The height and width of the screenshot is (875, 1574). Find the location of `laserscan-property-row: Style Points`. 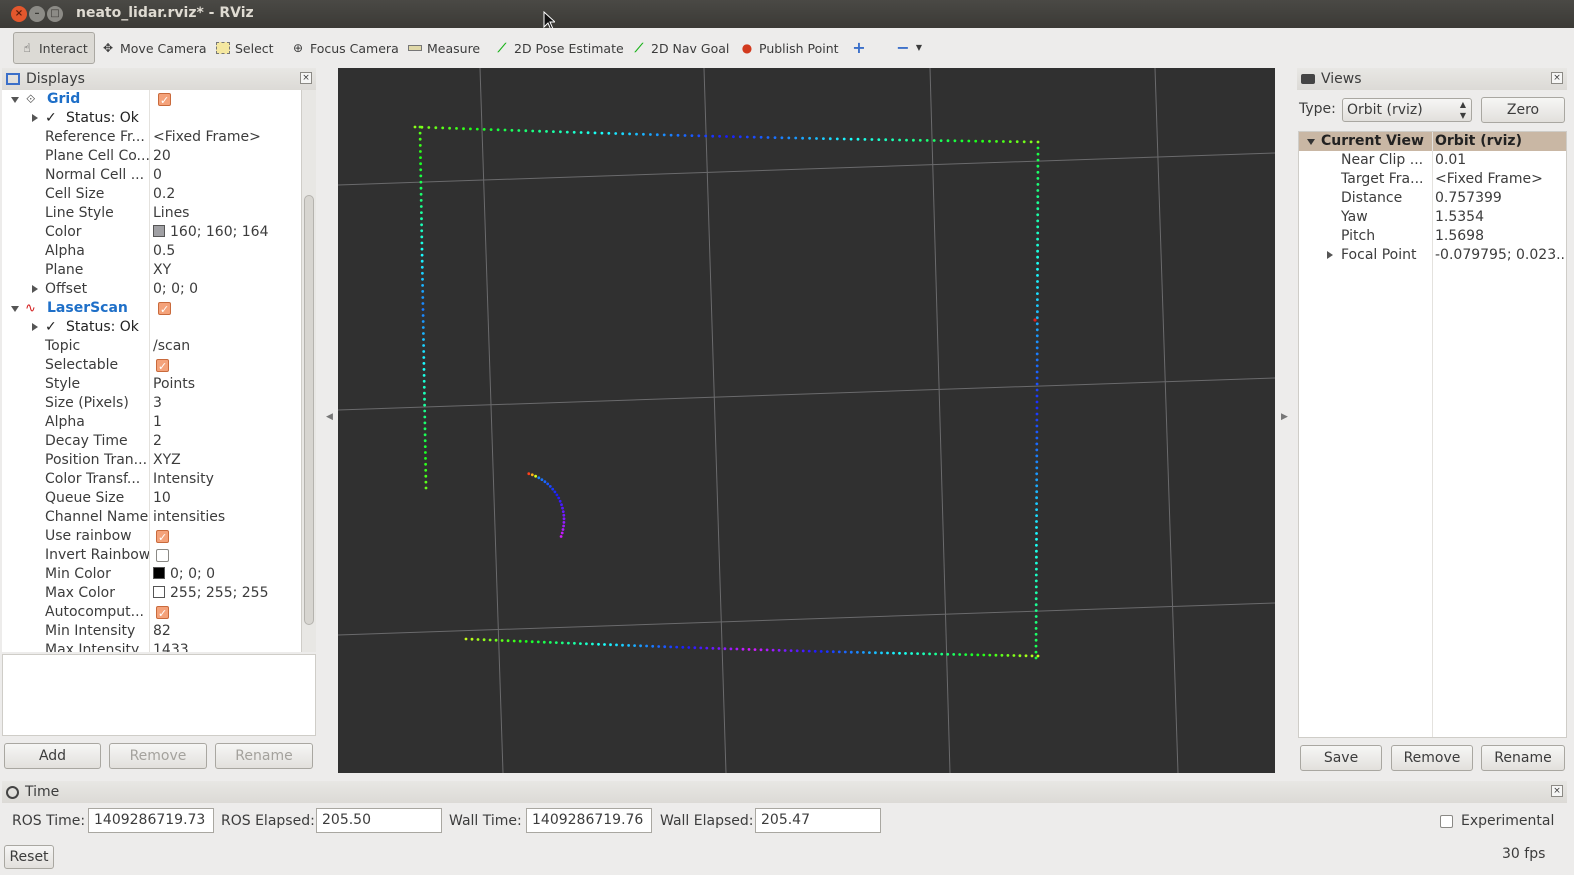

laserscan-property-row: Style Points is located at coordinates (151, 384).